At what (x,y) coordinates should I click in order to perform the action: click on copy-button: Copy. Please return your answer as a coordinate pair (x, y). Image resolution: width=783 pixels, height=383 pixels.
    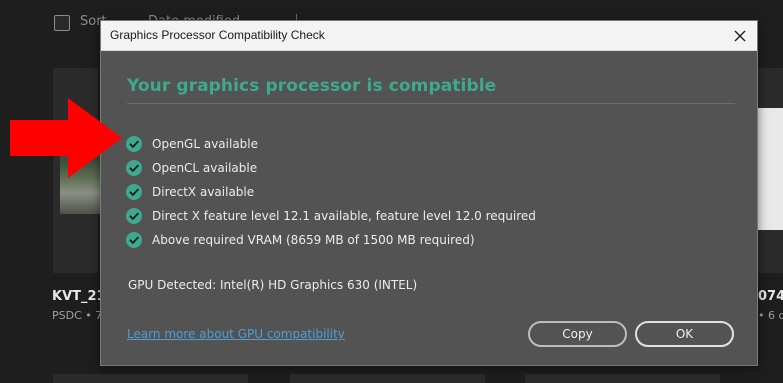
    Looking at the image, I should click on (577, 334).